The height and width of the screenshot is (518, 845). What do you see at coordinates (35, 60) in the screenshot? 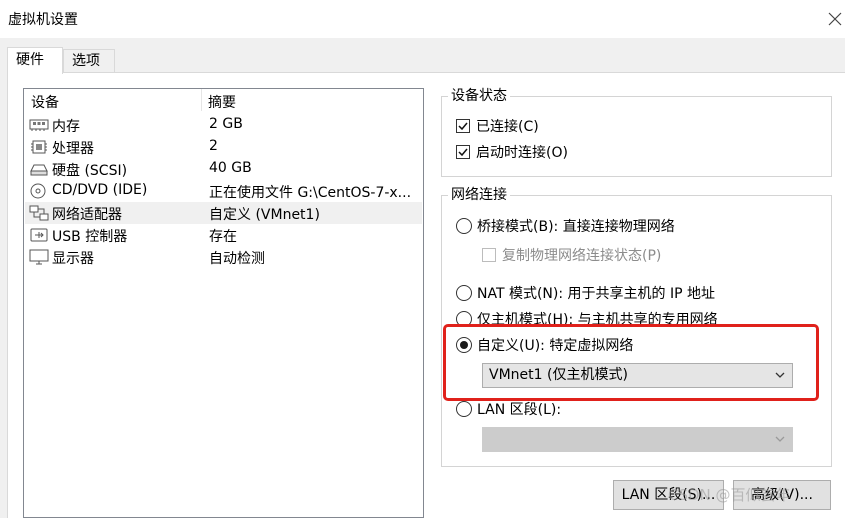
I see `tab-hardware: 硬件` at bounding box center [35, 60].